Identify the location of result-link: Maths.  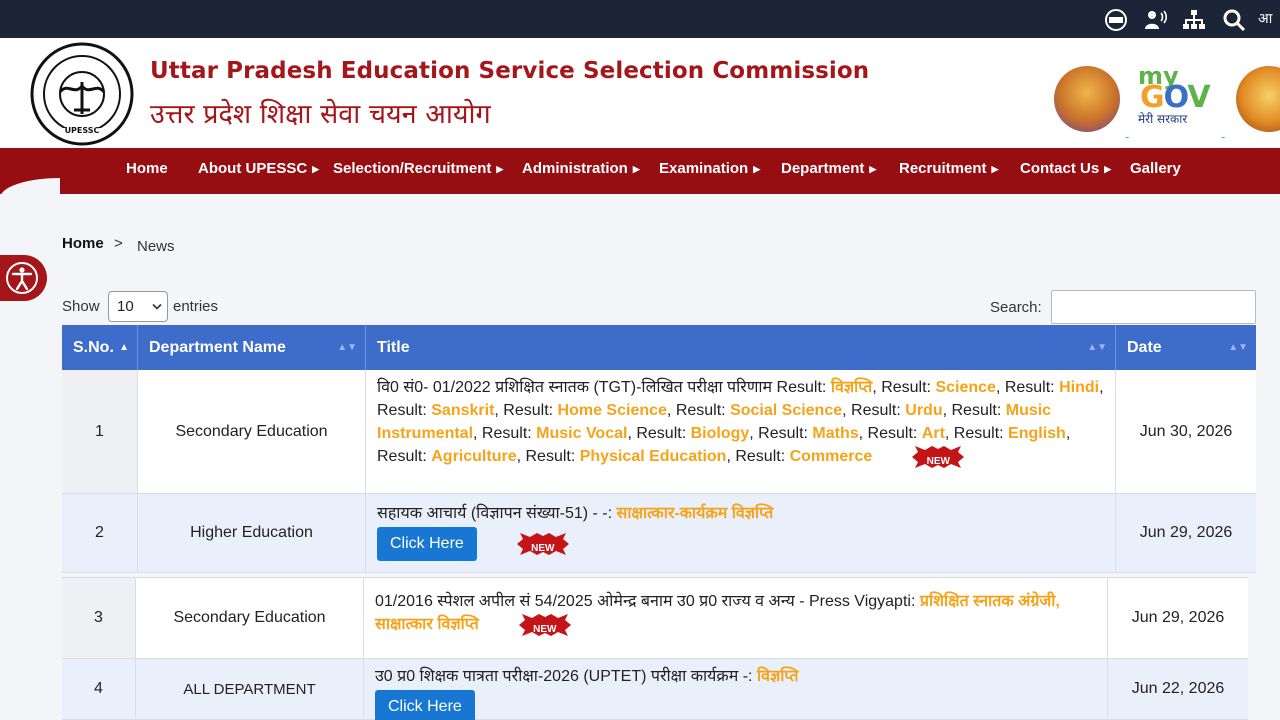
(835, 433).